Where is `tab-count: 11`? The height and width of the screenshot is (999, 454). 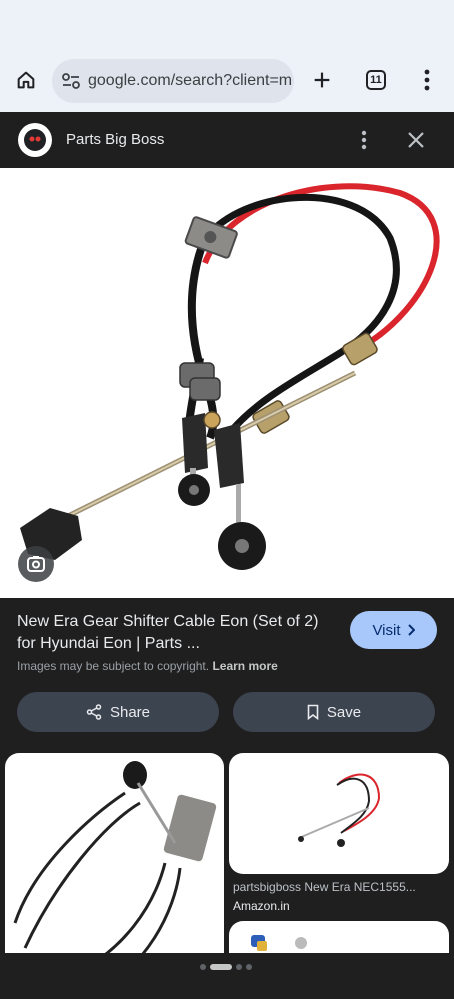 tab-count: 11 is located at coordinates (376, 80).